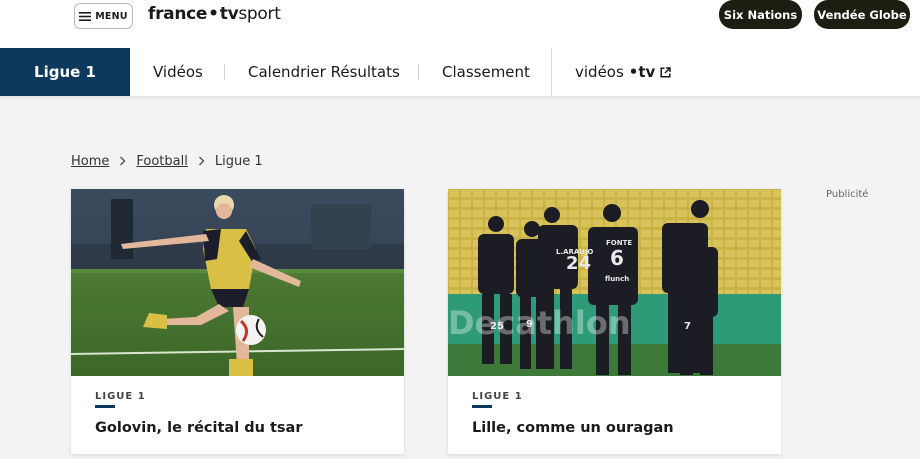 Image resolution: width=920 pixels, height=459 pixels. Describe the element at coordinates (111, 16) in the screenshot. I see `menu-label: MENU` at that location.